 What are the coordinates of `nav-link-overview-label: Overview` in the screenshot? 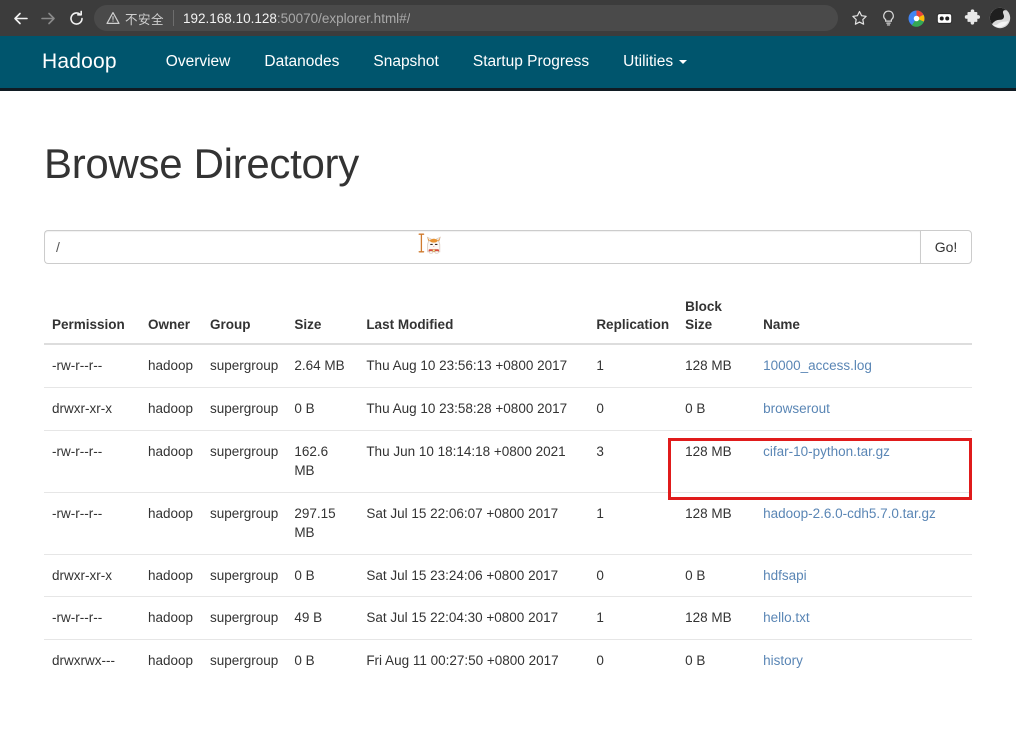 It's located at (198, 61).